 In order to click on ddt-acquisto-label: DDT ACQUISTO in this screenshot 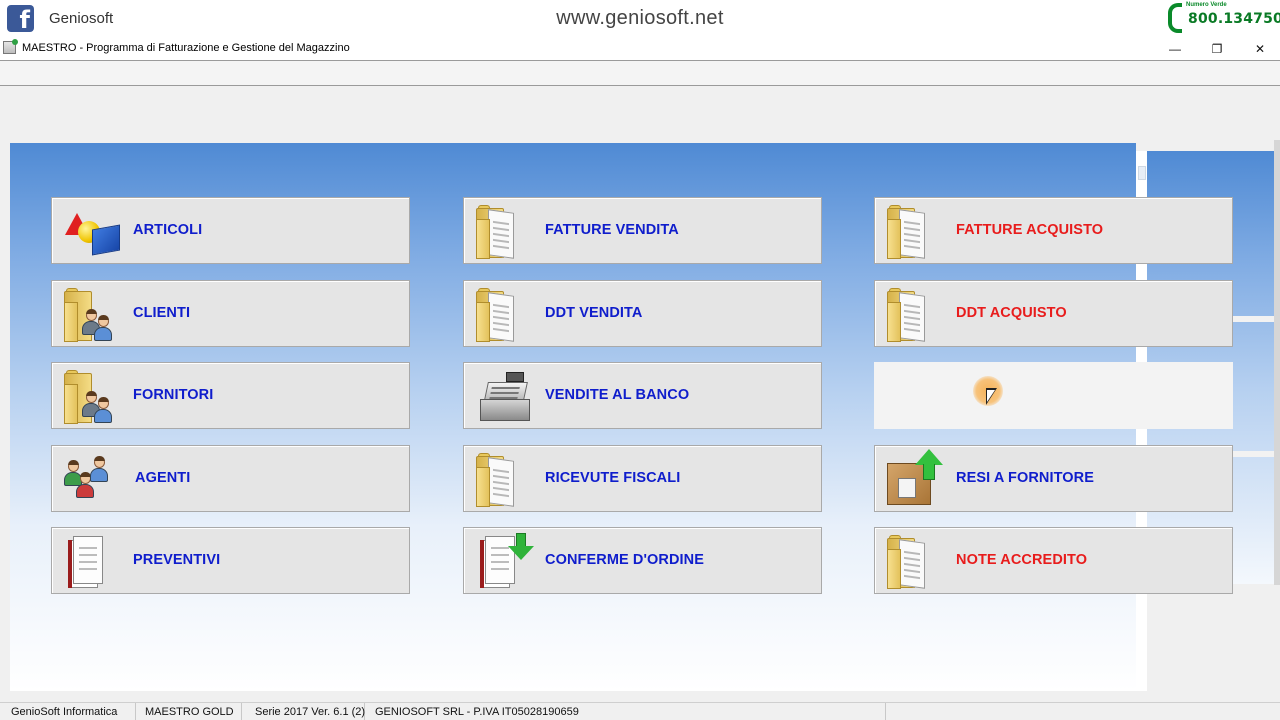, I will do `click(1011, 313)`.